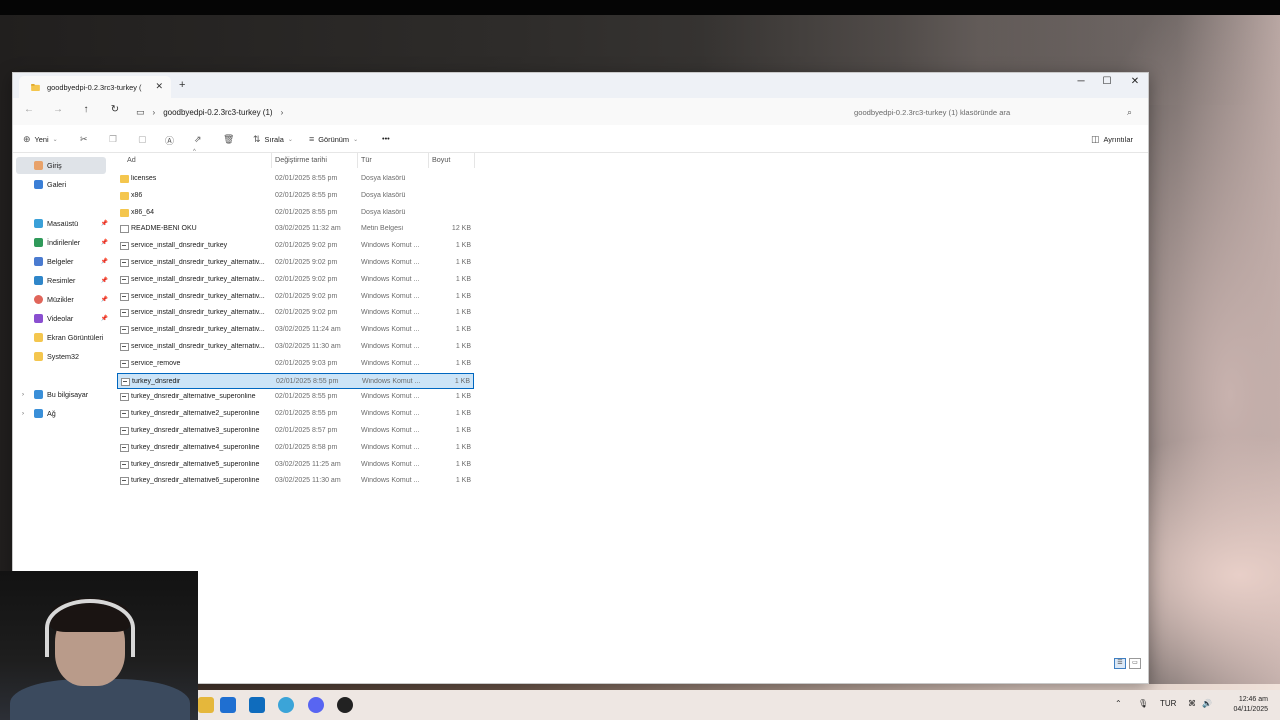 Image resolution: width=1280 pixels, height=720 pixels. I want to click on sort-label: Sırala, so click(274, 139).